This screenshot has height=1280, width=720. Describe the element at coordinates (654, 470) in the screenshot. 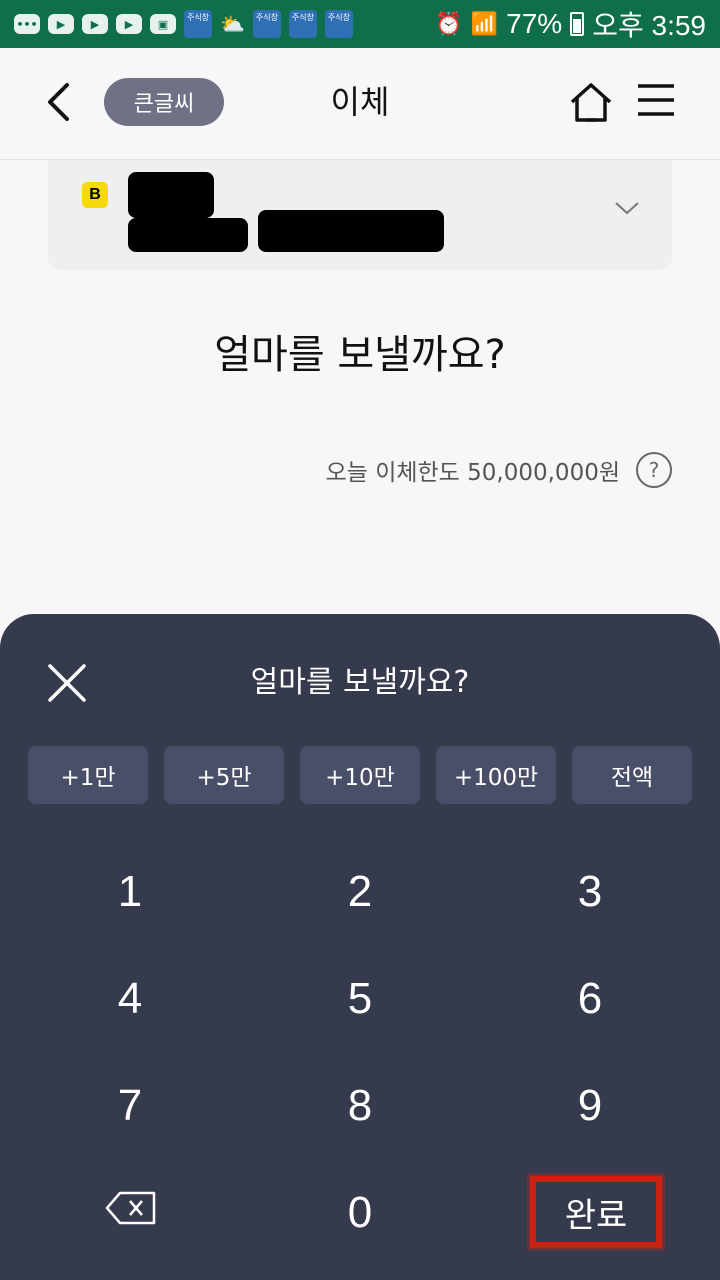

I see `help-icon: ?` at that location.